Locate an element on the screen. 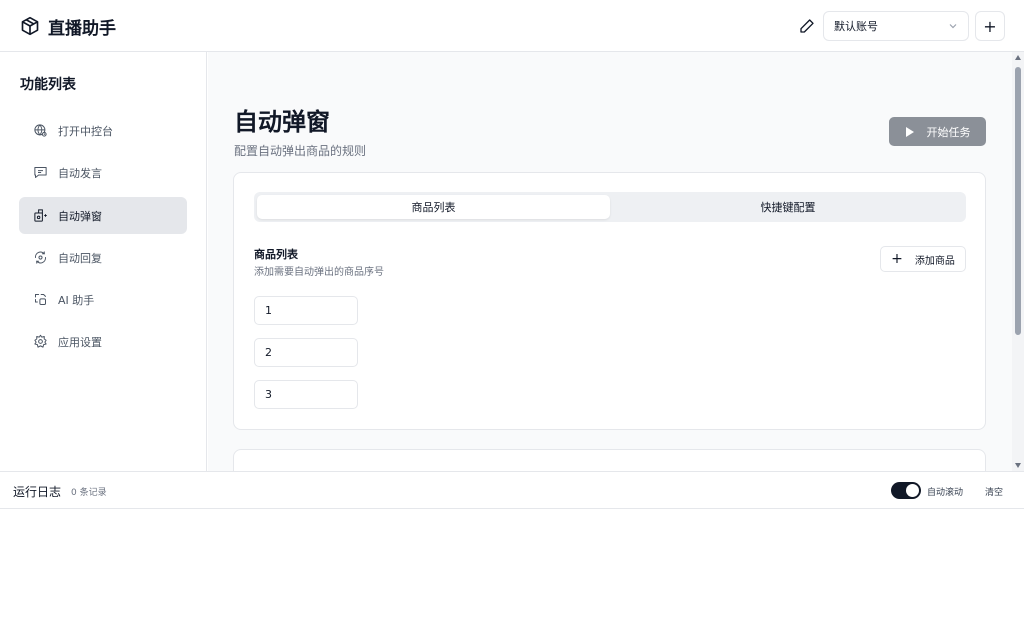 This screenshot has height=617, width=1024. start-task-label: 开始任务 is located at coordinates (948, 132).